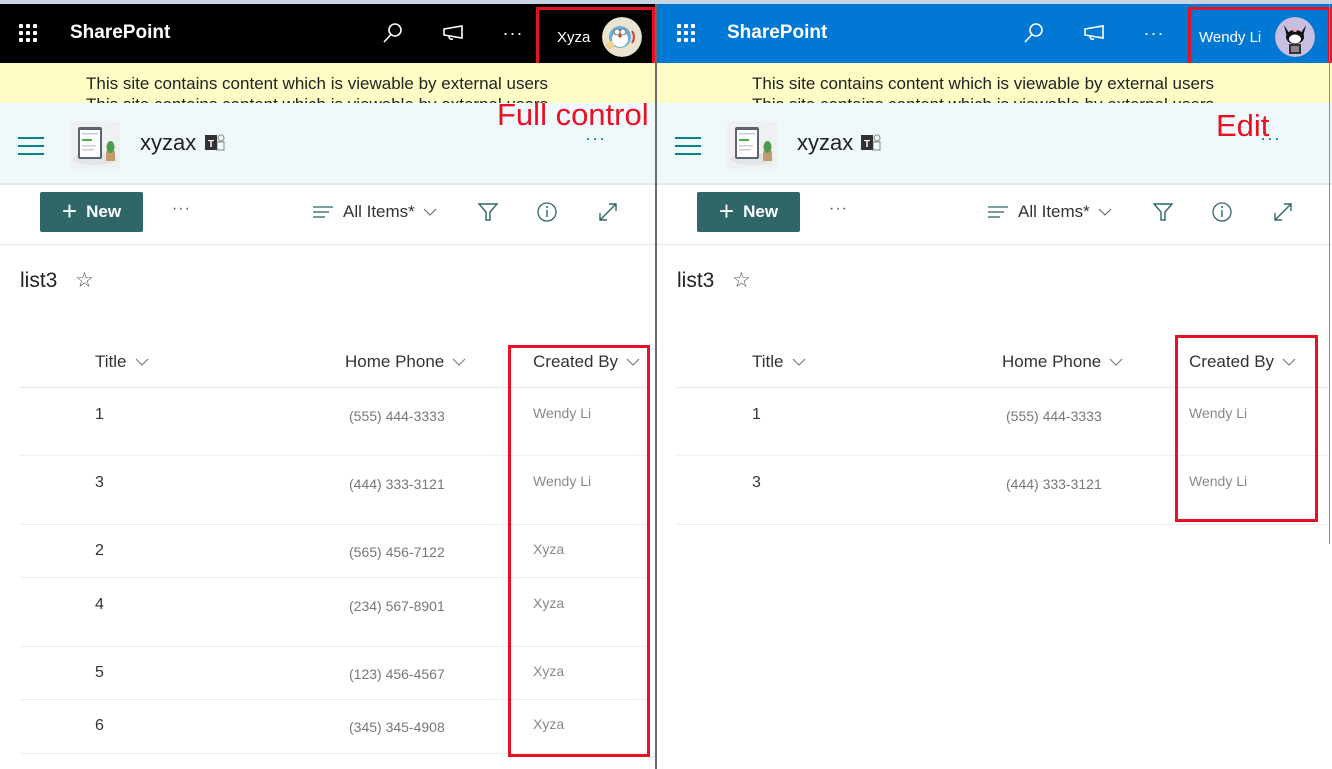 The height and width of the screenshot is (769, 1332). What do you see at coordinates (335, 673) in the screenshot?
I see `table-row: 5 (123) 456-4567 Xyza` at bounding box center [335, 673].